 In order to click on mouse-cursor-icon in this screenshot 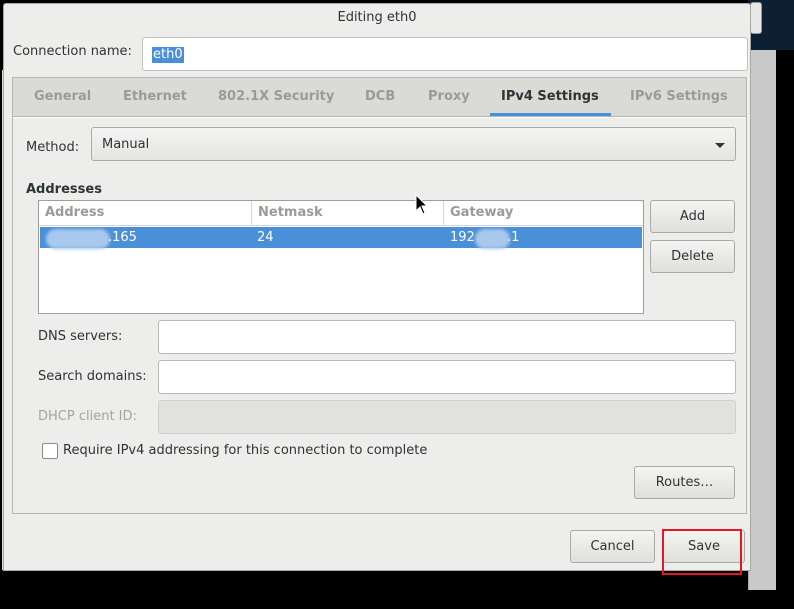, I will do `click(422, 204)`.